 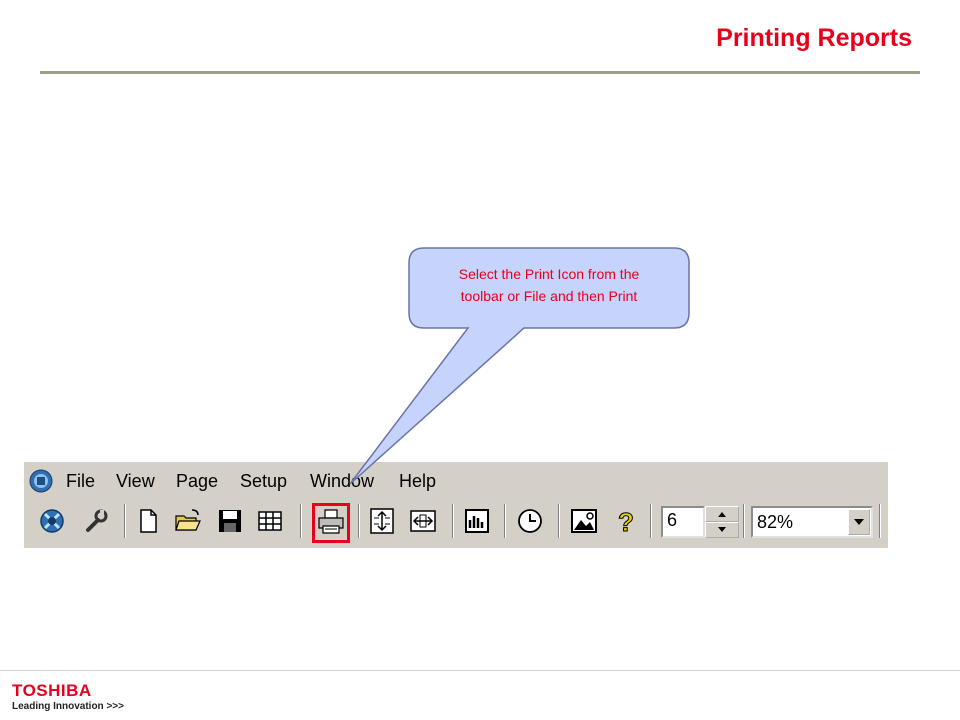 What do you see at coordinates (456, 524) in the screenshot?
I see `toolbar: ? 6 82%` at bounding box center [456, 524].